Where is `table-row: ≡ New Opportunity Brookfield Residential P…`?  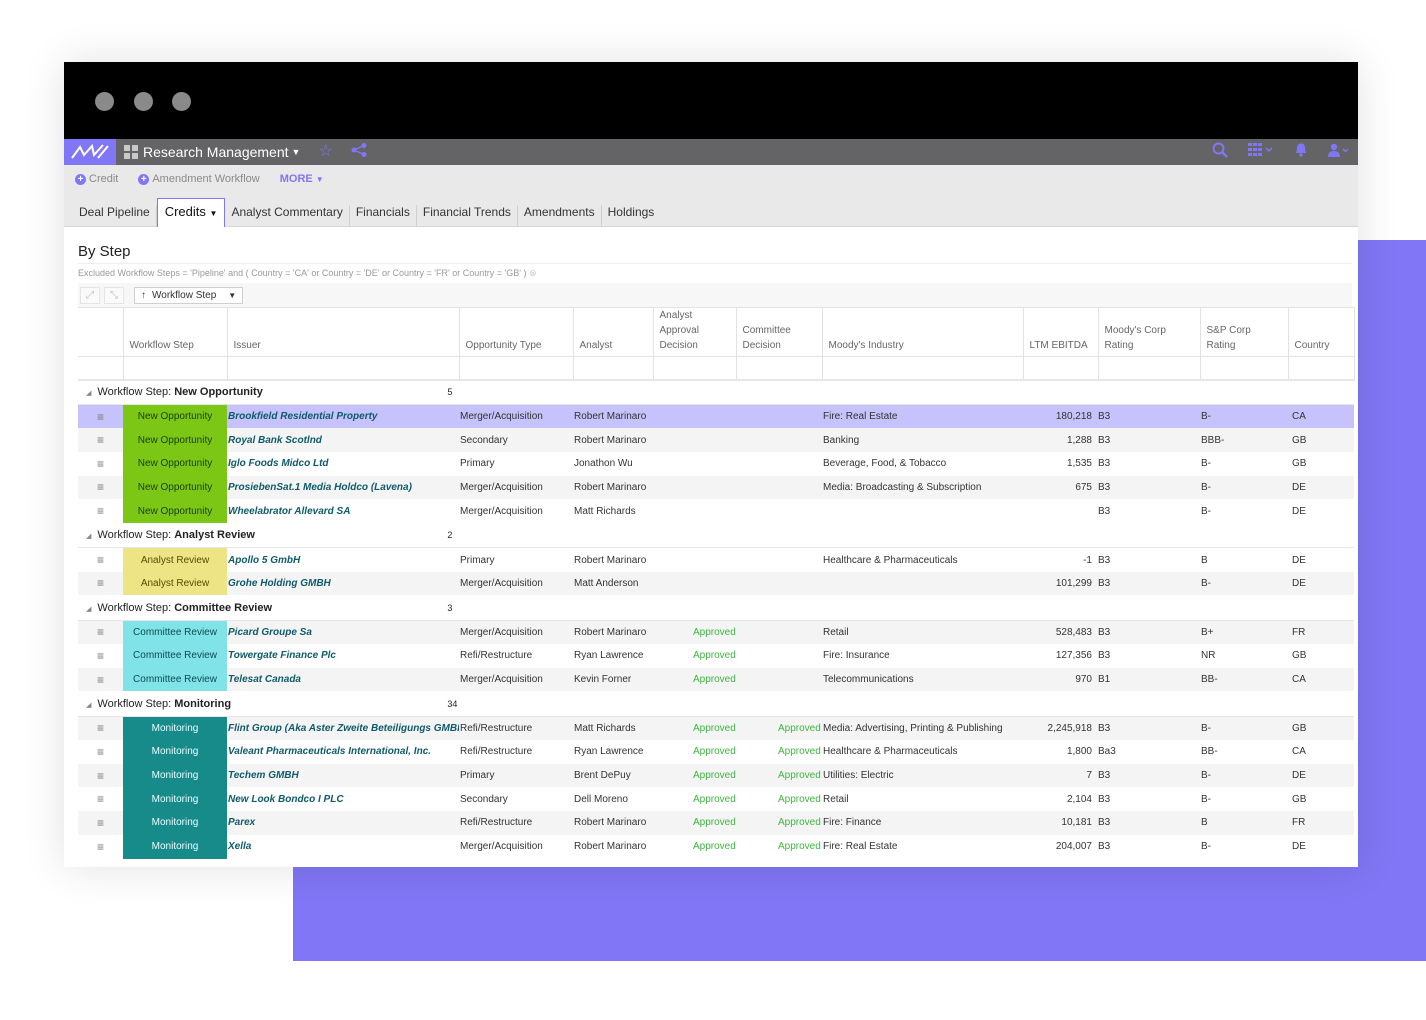
table-row: ≡ New Opportunity Brookfield Residential P… is located at coordinates (716, 416).